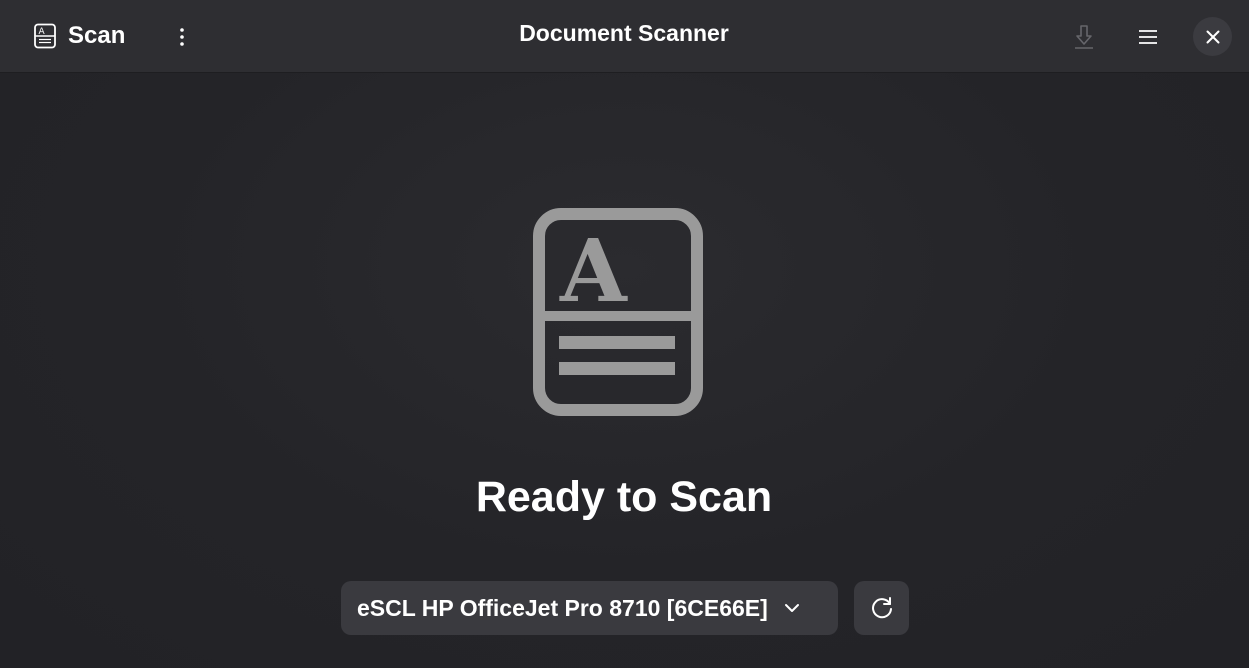 This screenshot has height=668, width=1249. I want to click on refresh-icon, so click(881, 608).